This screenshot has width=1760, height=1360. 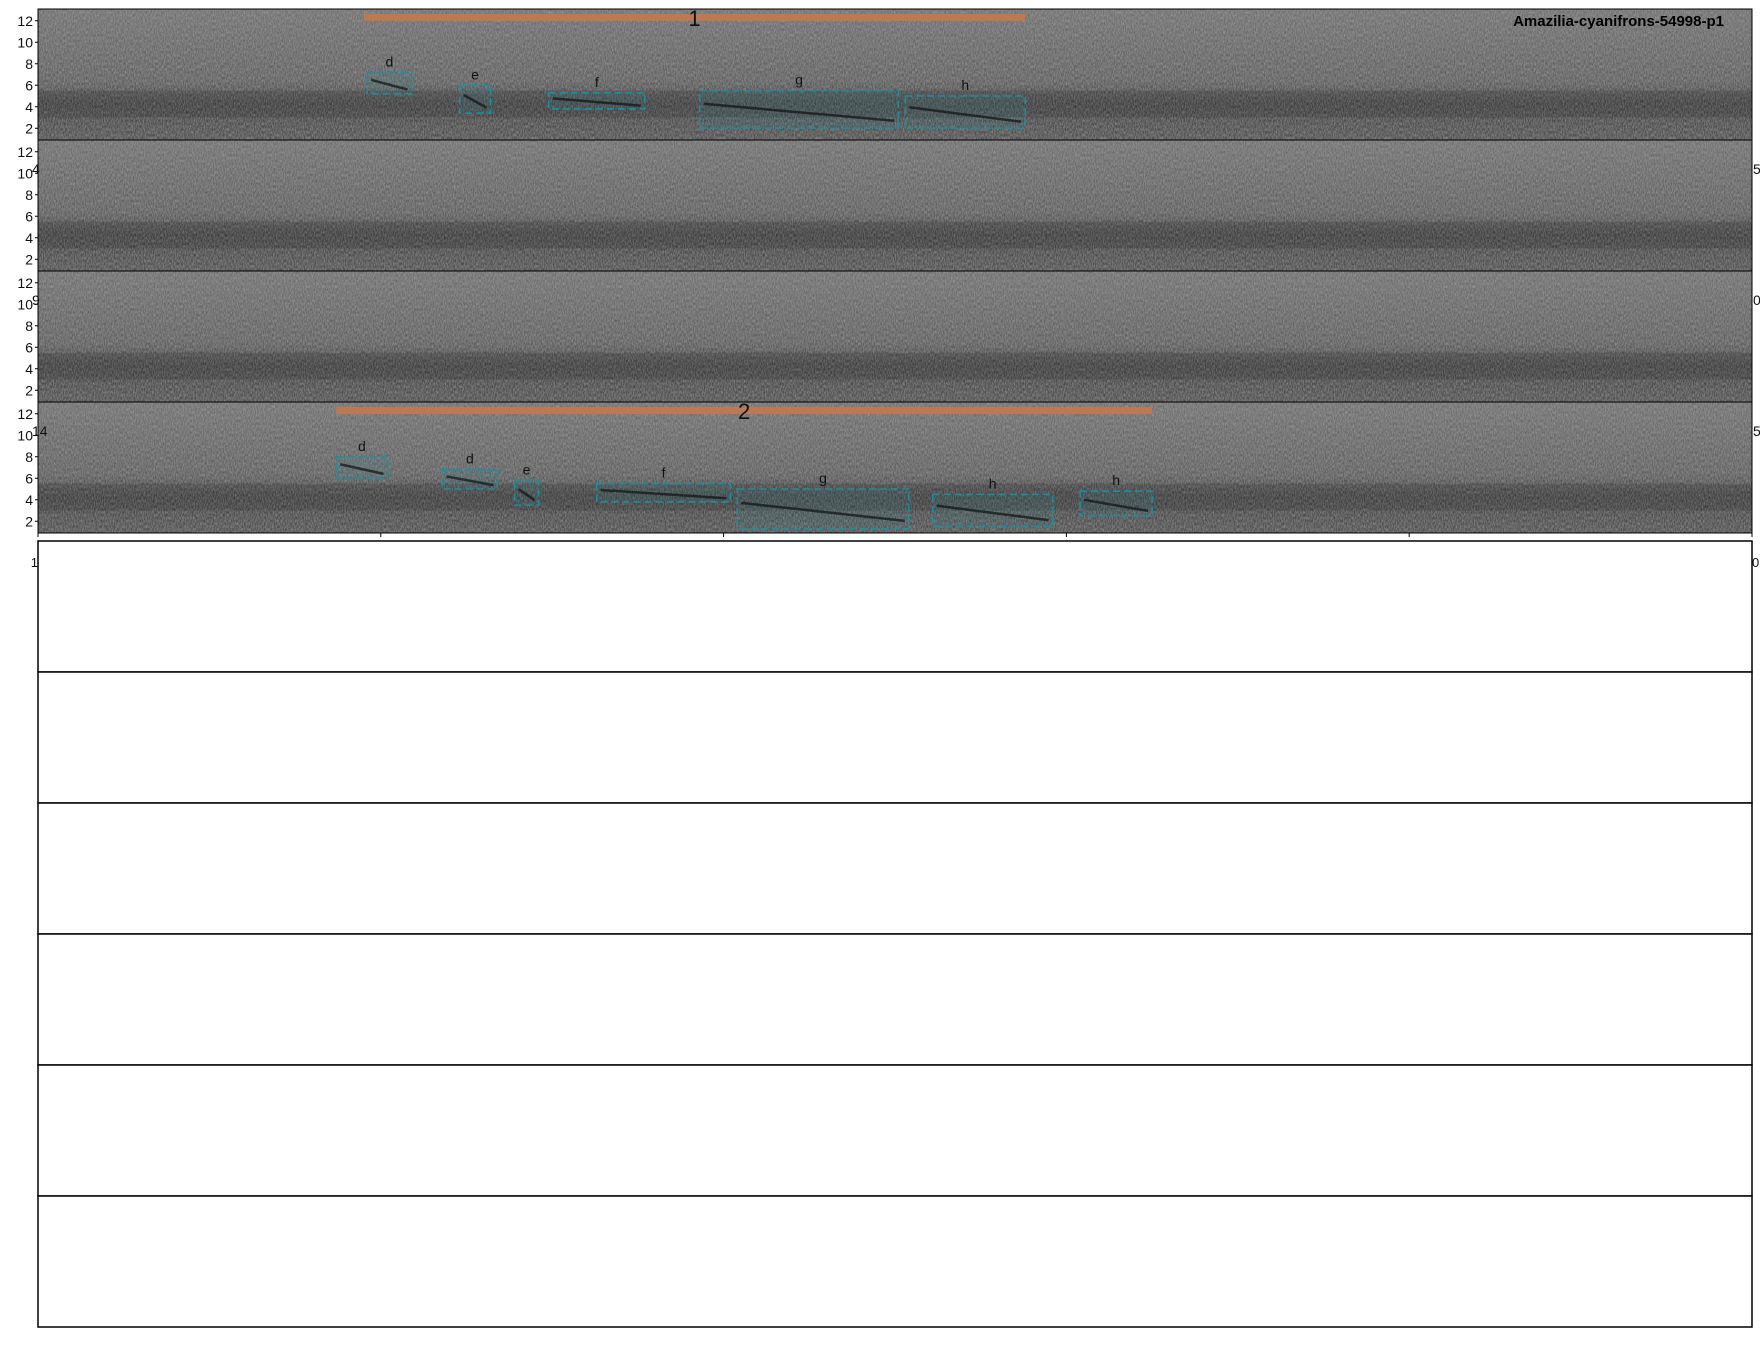 I want to click on row-end-label: 0, so click(x=1756, y=300).